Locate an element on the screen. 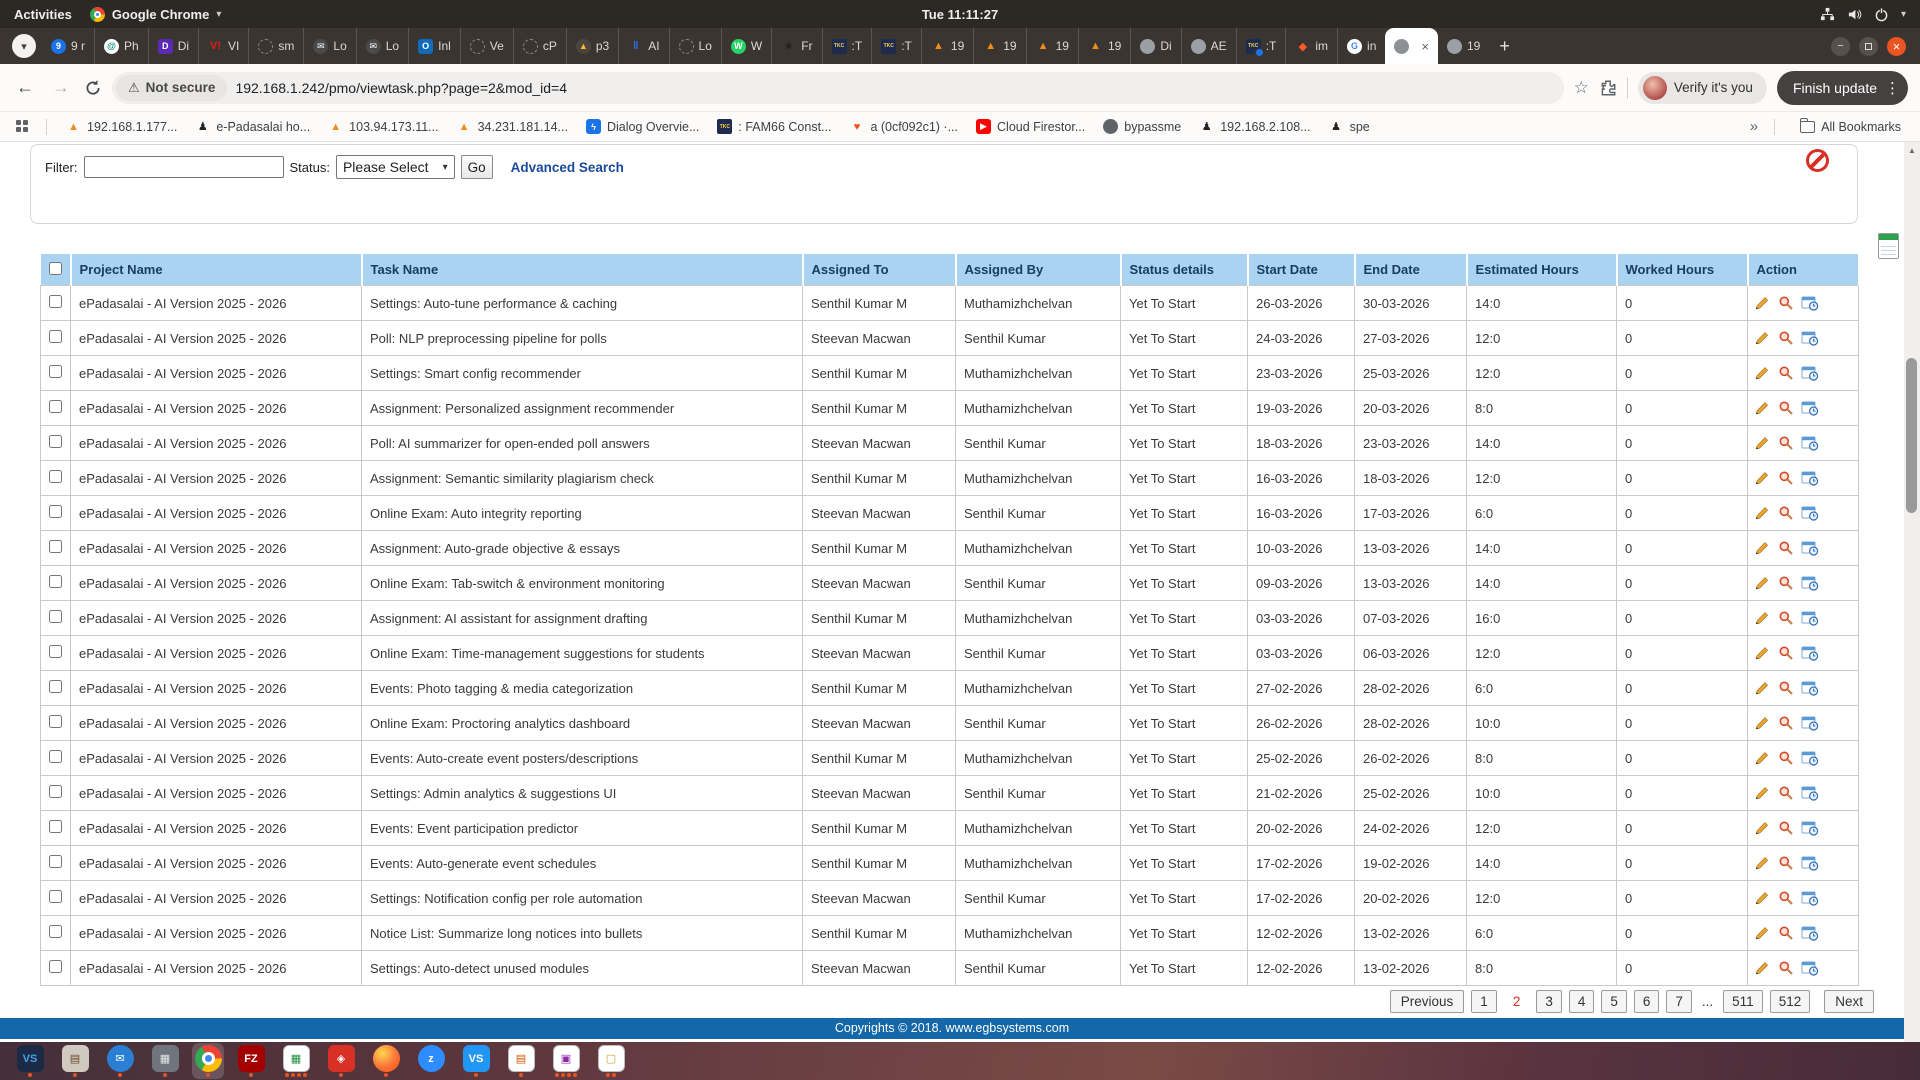 This screenshot has height=1080, width=1920. browser-tab: Di × is located at coordinates (1155, 46).